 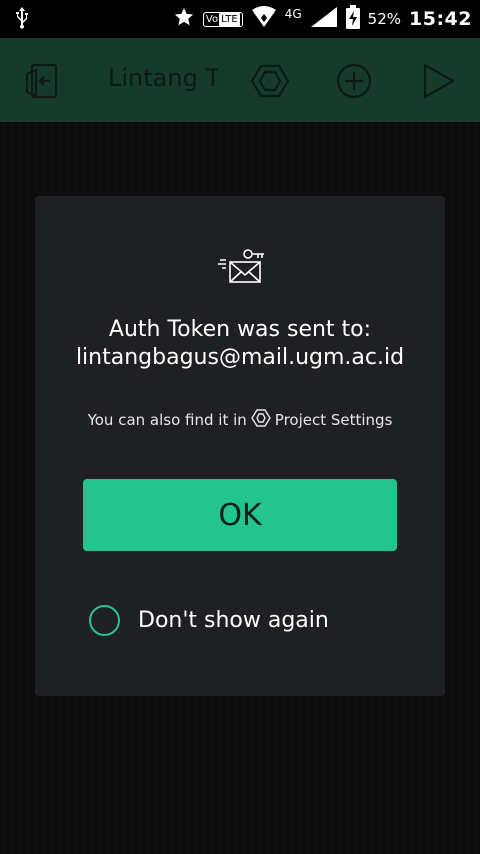 I want to click on clock: 15:42, so click(x=440, y=19).